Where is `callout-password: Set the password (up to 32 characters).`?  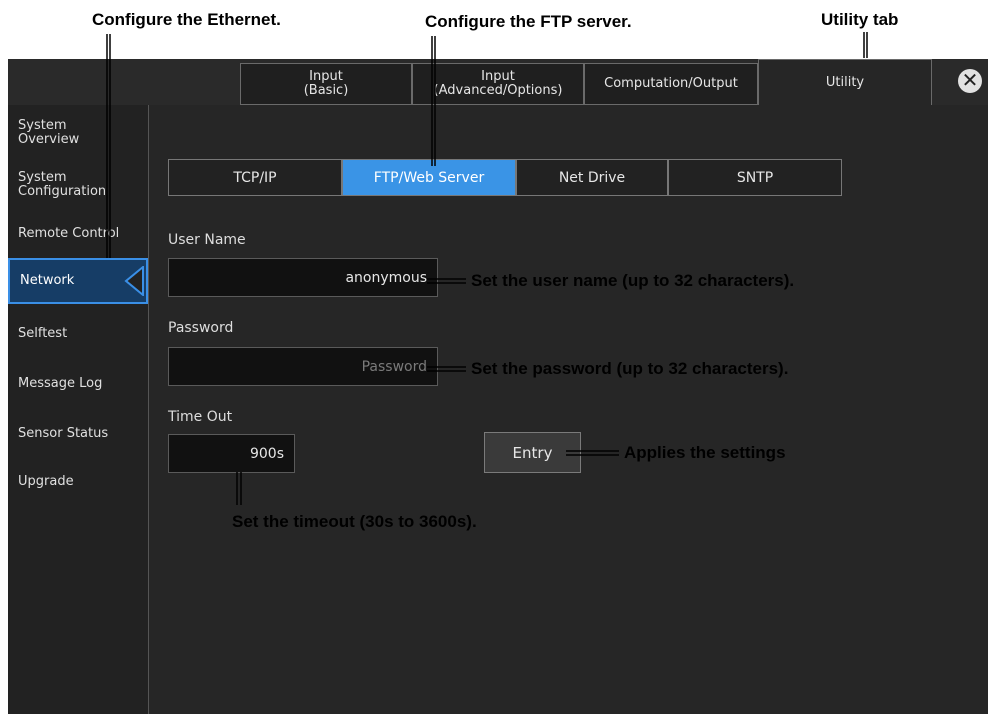
callout-password: Set the password (up to 32 characters). is located at coordinates (630, 368).